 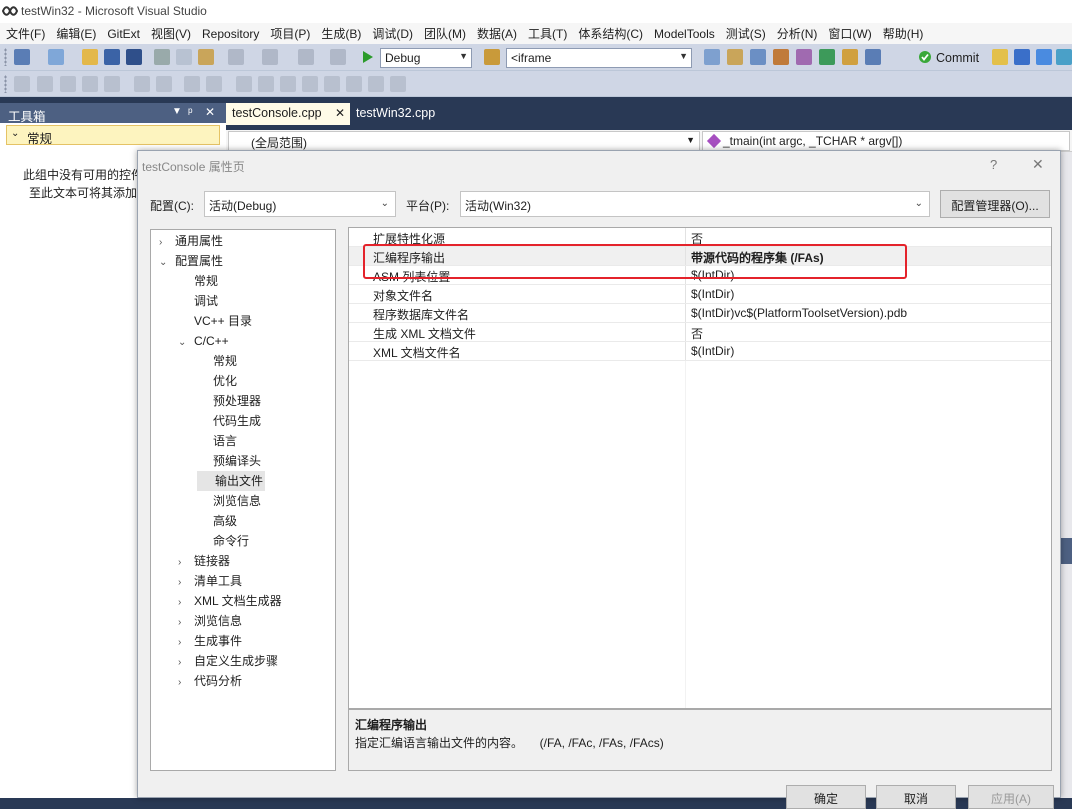 I want to click on property-row: 对象文件名 $(IntDir), so click(x=700, y=294).